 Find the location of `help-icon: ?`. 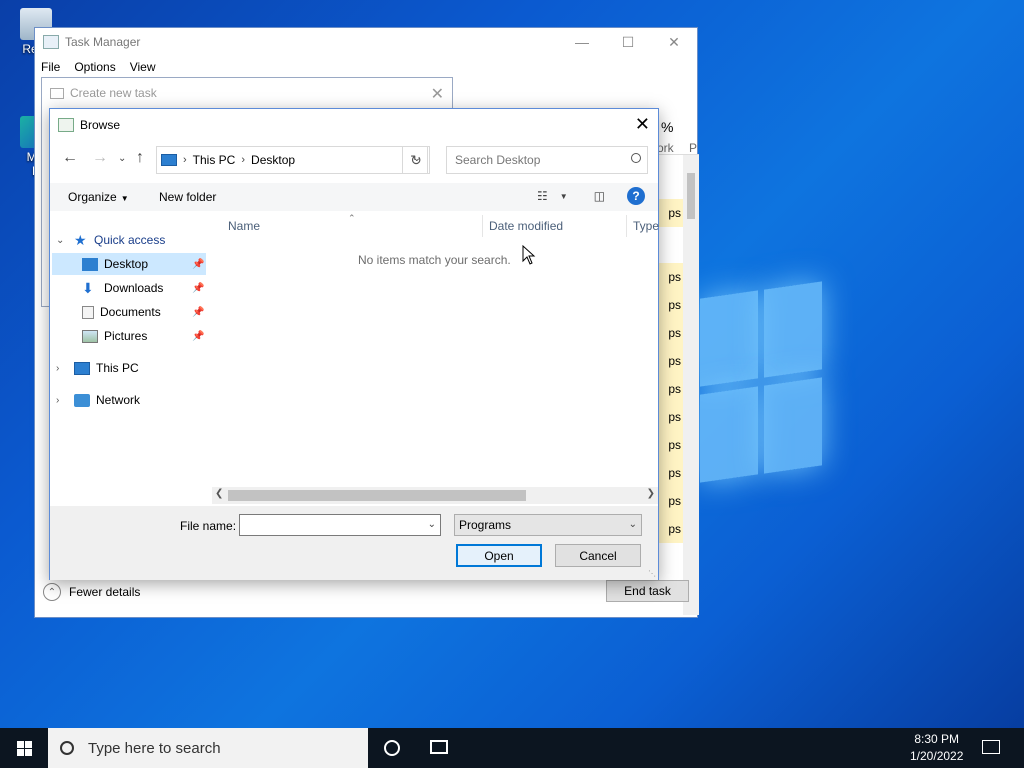

help-icon: ? is located at coordinates (636, 196).